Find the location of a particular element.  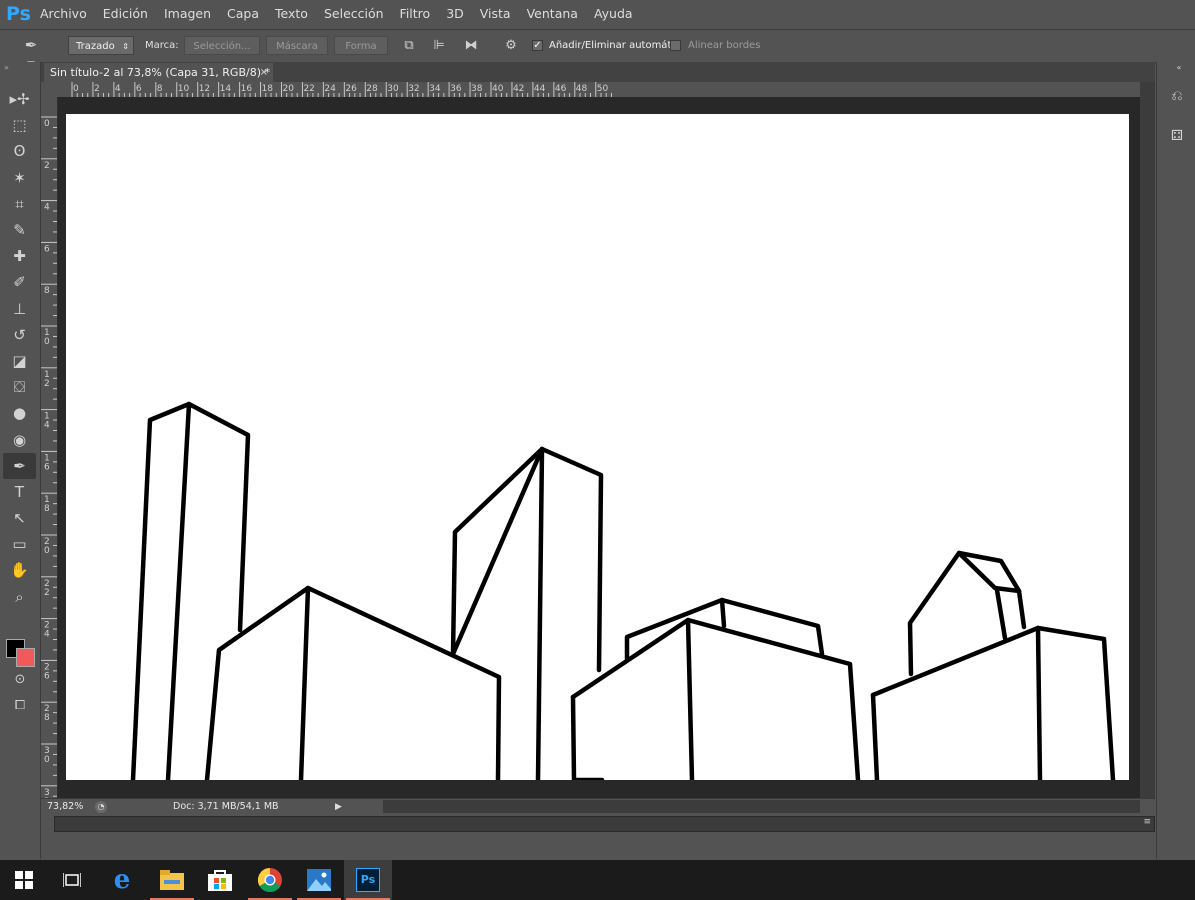

windows-start-icon is located at coordinates (24, 880).